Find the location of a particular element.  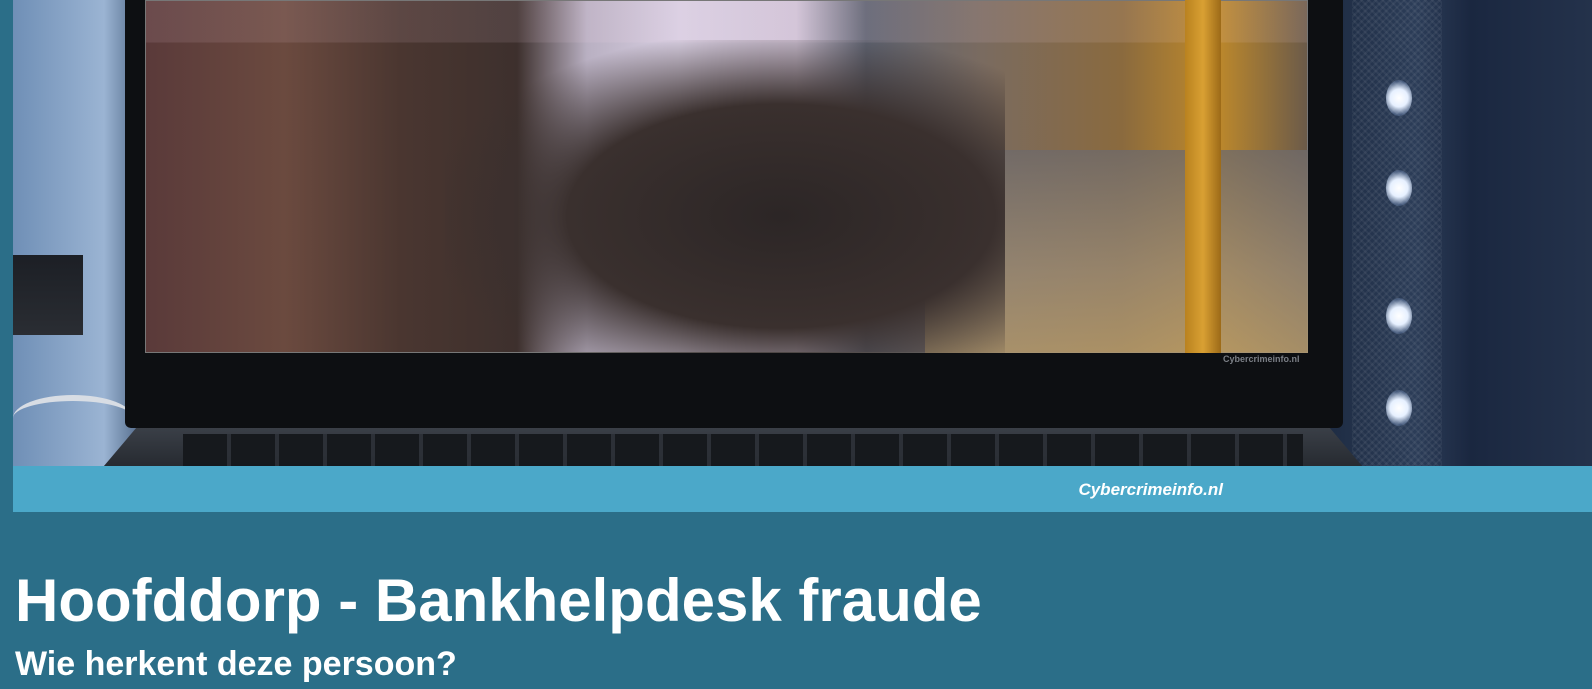

background-device is located at coordinates (48, 295).